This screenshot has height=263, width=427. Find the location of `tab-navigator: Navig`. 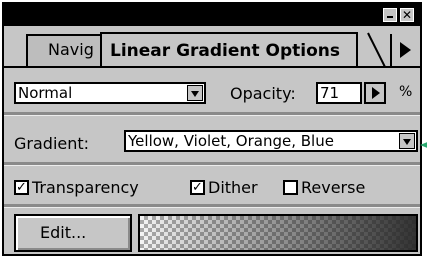

tab-navigator: Navig is located at coordinates (66, 50).